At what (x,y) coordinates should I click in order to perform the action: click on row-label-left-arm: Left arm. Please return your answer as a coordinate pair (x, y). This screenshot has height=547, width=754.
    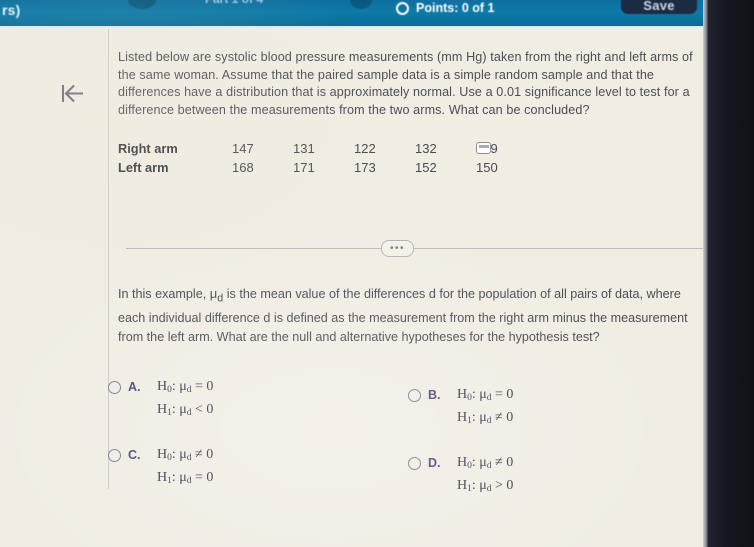
    Looking at the image, I should click on (143, 168).